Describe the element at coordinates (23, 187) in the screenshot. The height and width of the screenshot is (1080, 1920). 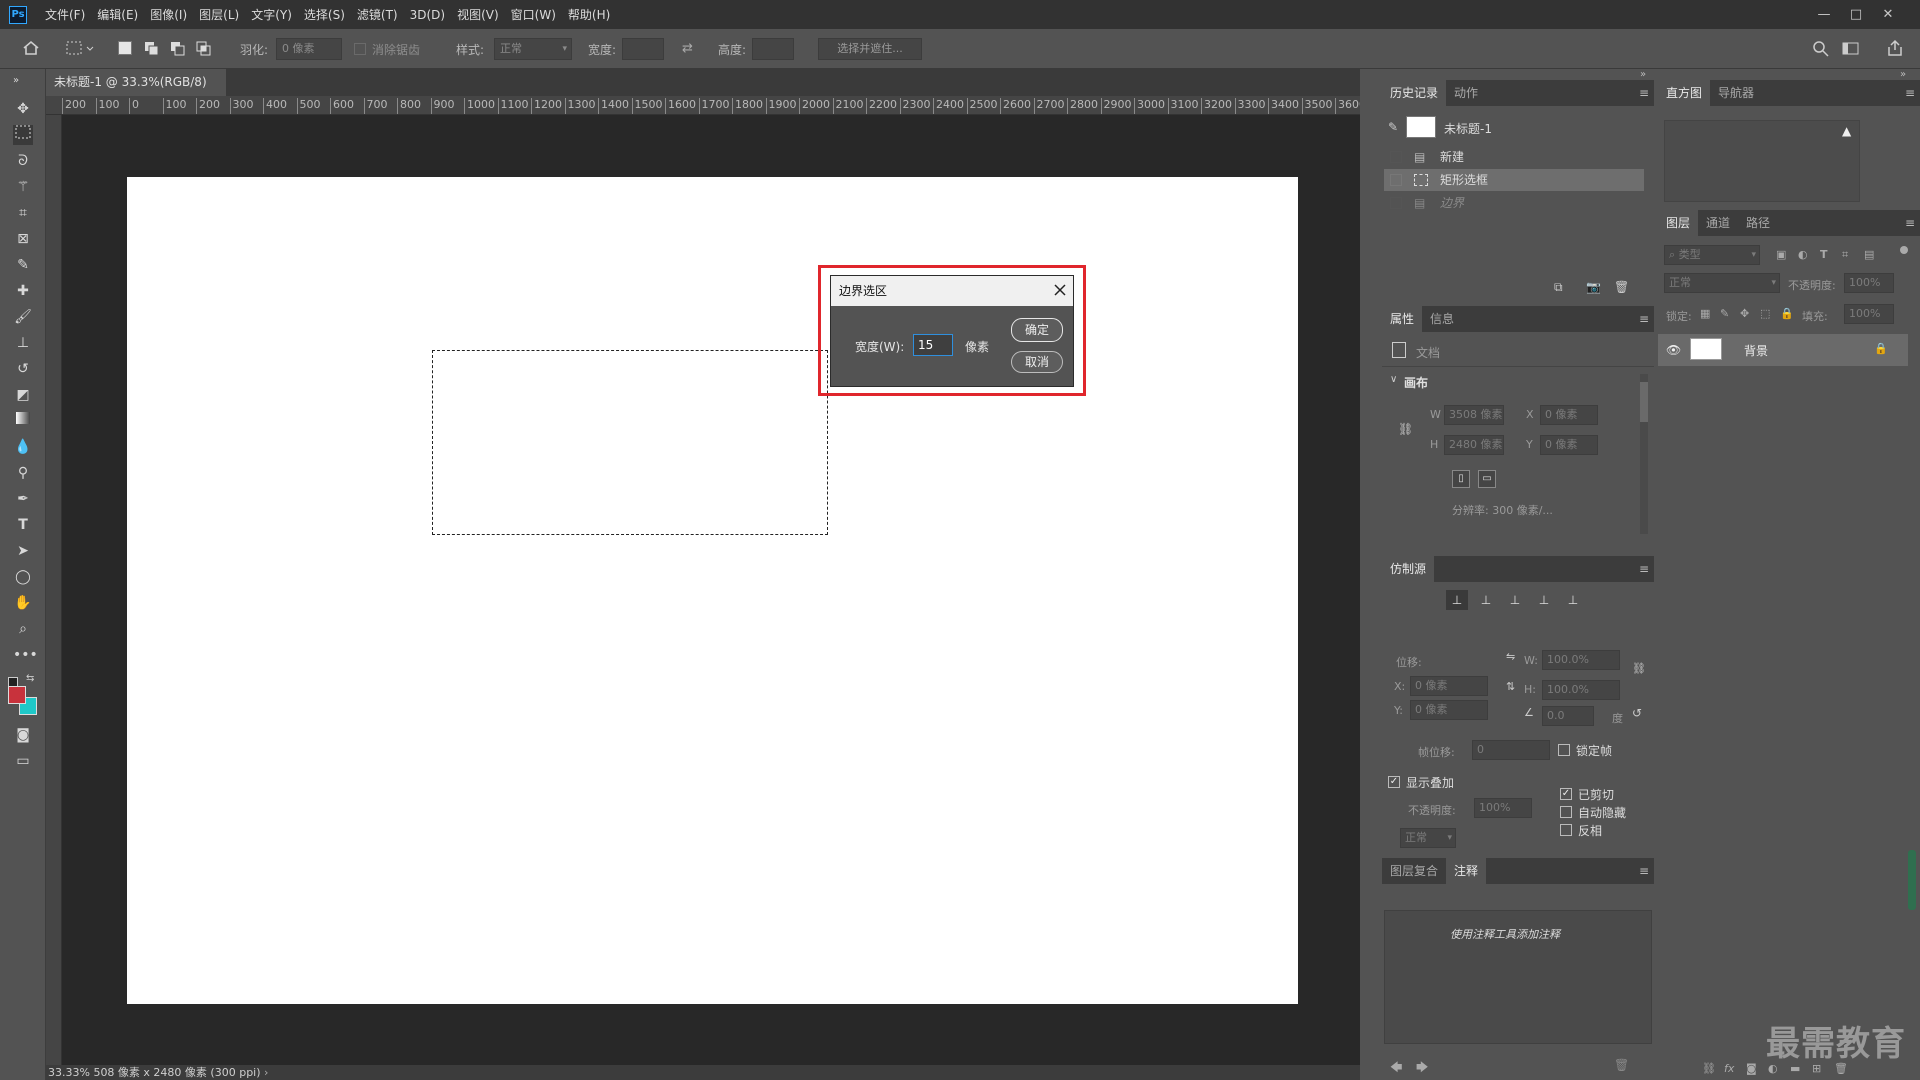
I see `magic-wand-tool-icon: ⚚` at that location.